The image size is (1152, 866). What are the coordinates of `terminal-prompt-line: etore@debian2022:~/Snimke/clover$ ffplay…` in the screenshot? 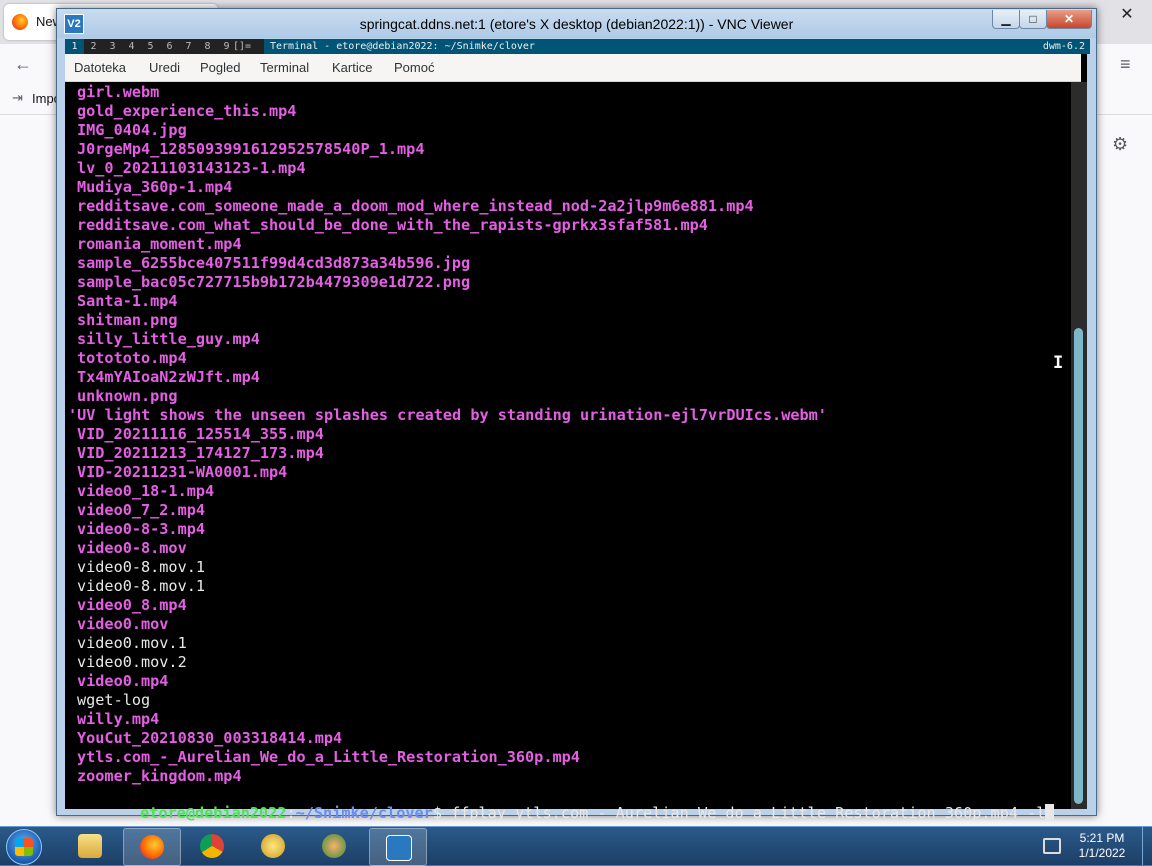 It's located at (561, 803).